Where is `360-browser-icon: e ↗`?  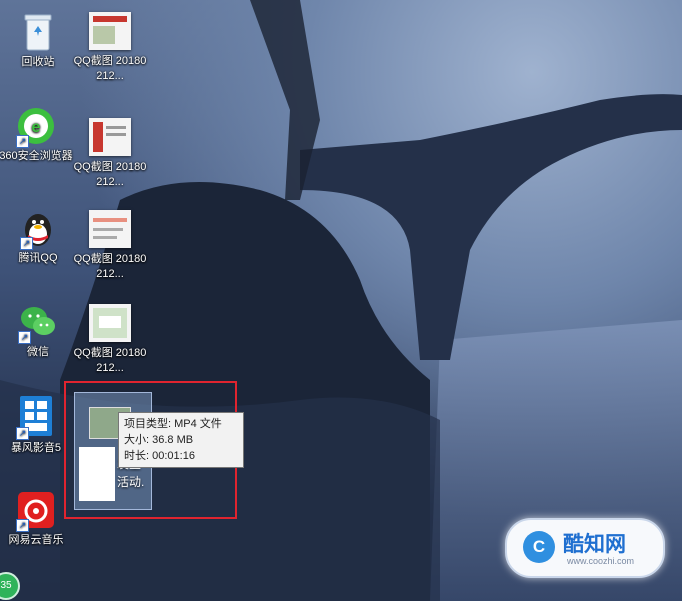 360-browser-icon: e ↗ is located at coordinates (36, 127).